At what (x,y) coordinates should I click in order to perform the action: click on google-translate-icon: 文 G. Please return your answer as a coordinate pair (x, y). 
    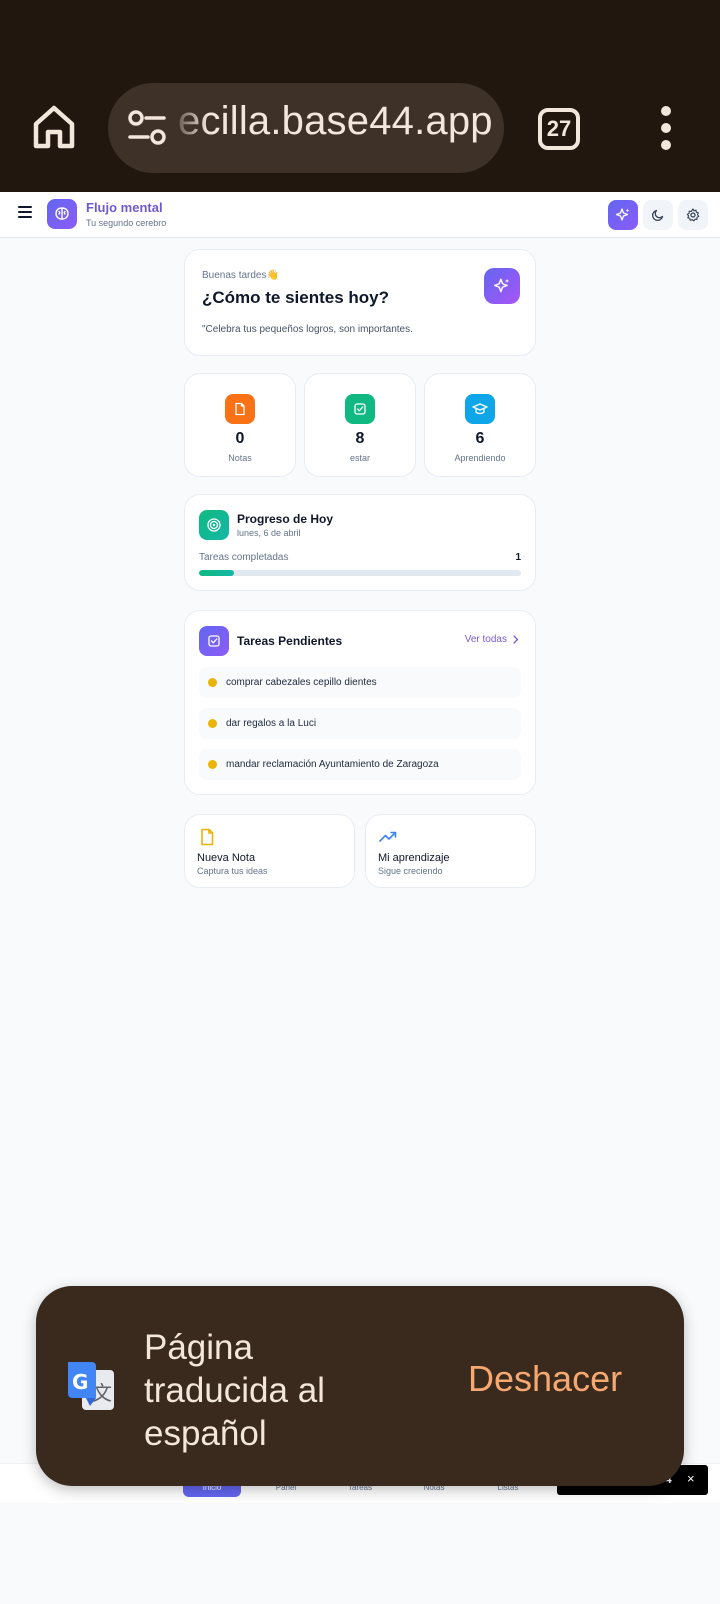
    Looking at the image, I should click on (91, 1386).